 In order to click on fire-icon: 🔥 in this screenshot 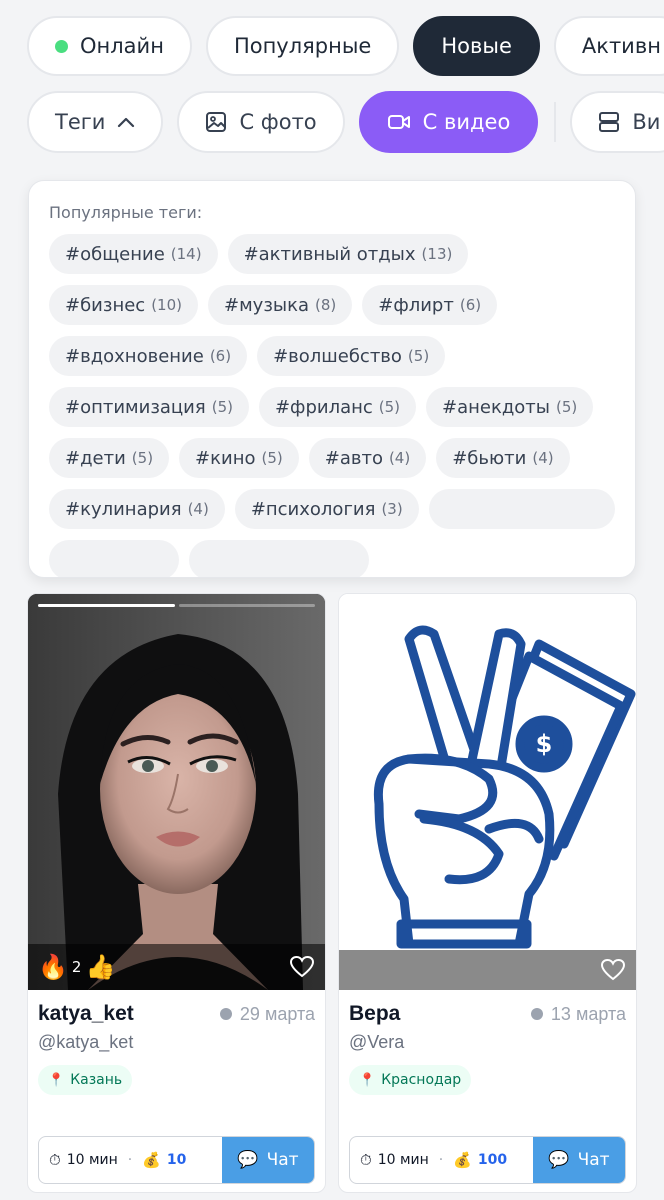, I will do `click(53, 967)`.